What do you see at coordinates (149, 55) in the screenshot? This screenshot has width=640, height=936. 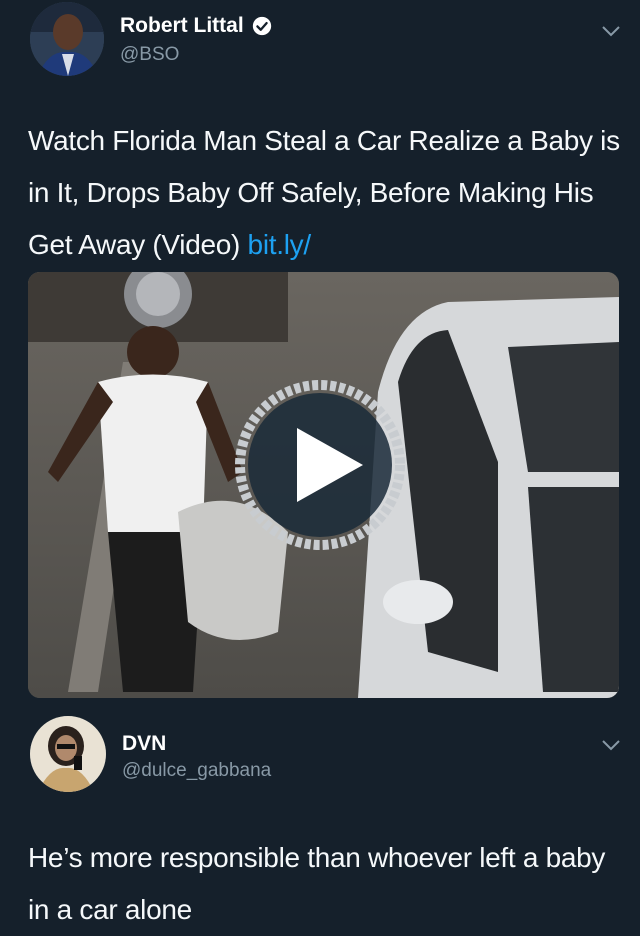 I see `handle: @BSO` at bounding box center [149, 55].